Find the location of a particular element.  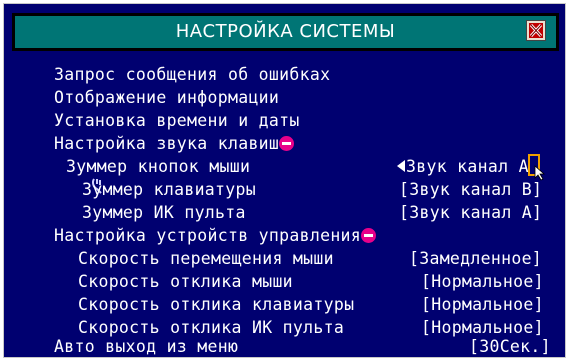

mouse-speed-value: [Замедленное] is located at coordinates (475, 259).